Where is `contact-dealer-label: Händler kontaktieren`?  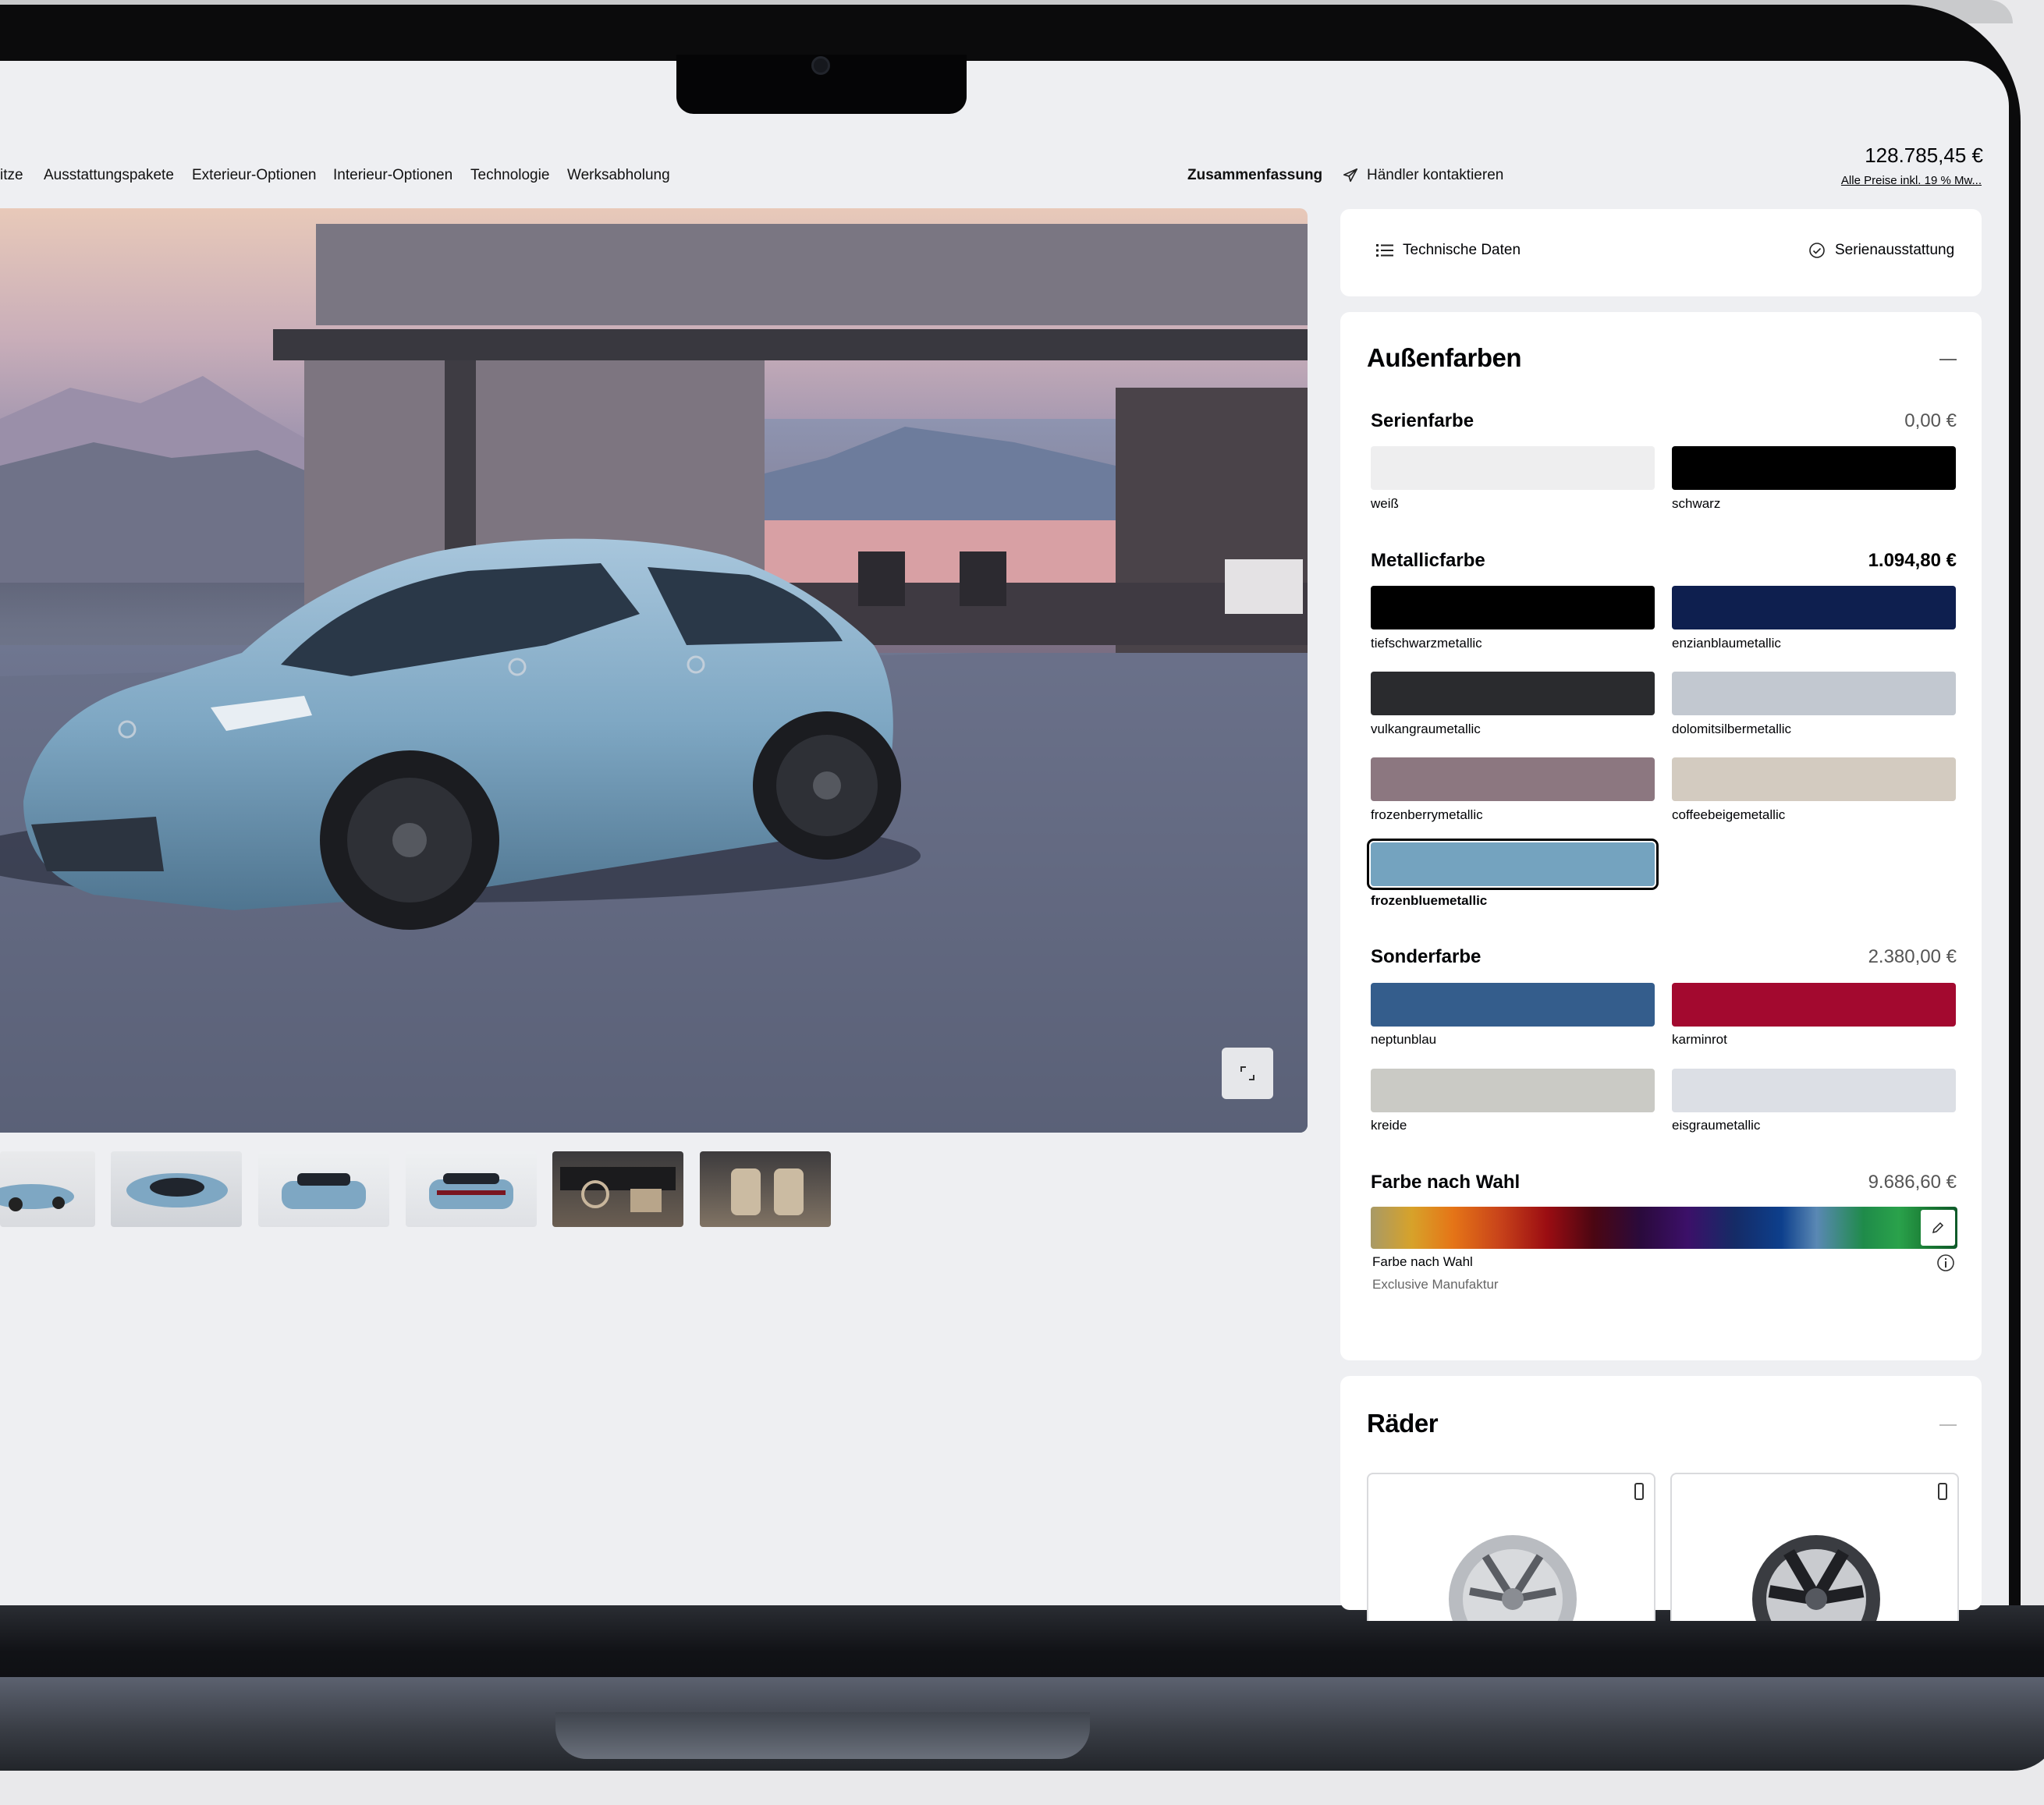 contact-dealer-label: Händler kontaktieren is located at coordinates (1435, 175).